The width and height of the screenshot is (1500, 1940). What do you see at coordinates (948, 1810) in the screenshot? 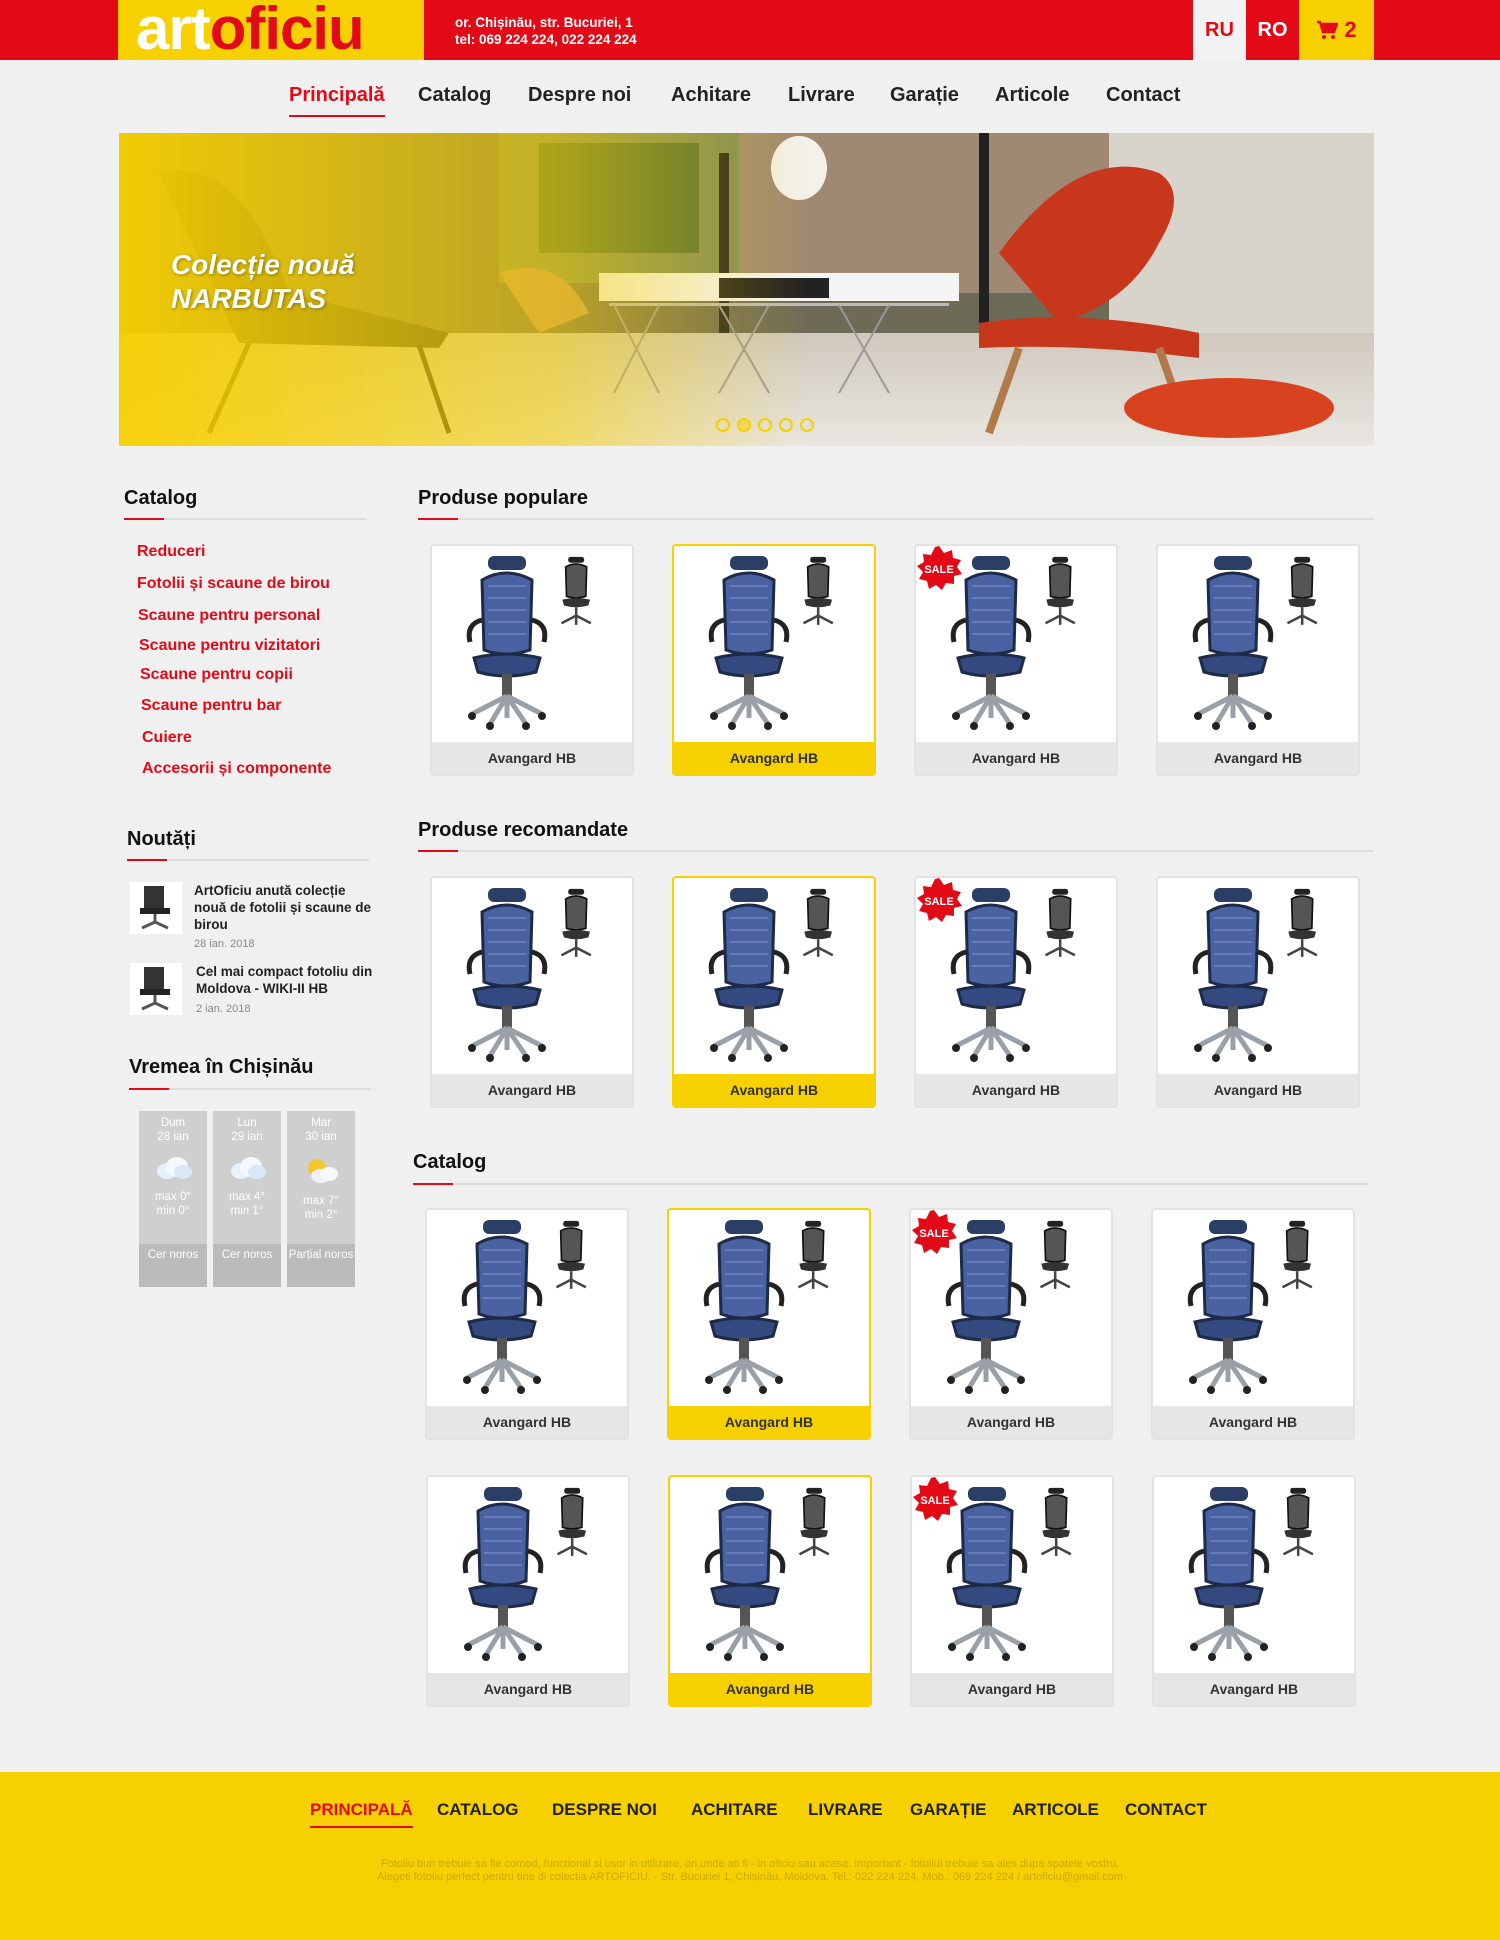
I see `footer-nav-garatie: GARAȚIE` at bounding box center [948, 1810].